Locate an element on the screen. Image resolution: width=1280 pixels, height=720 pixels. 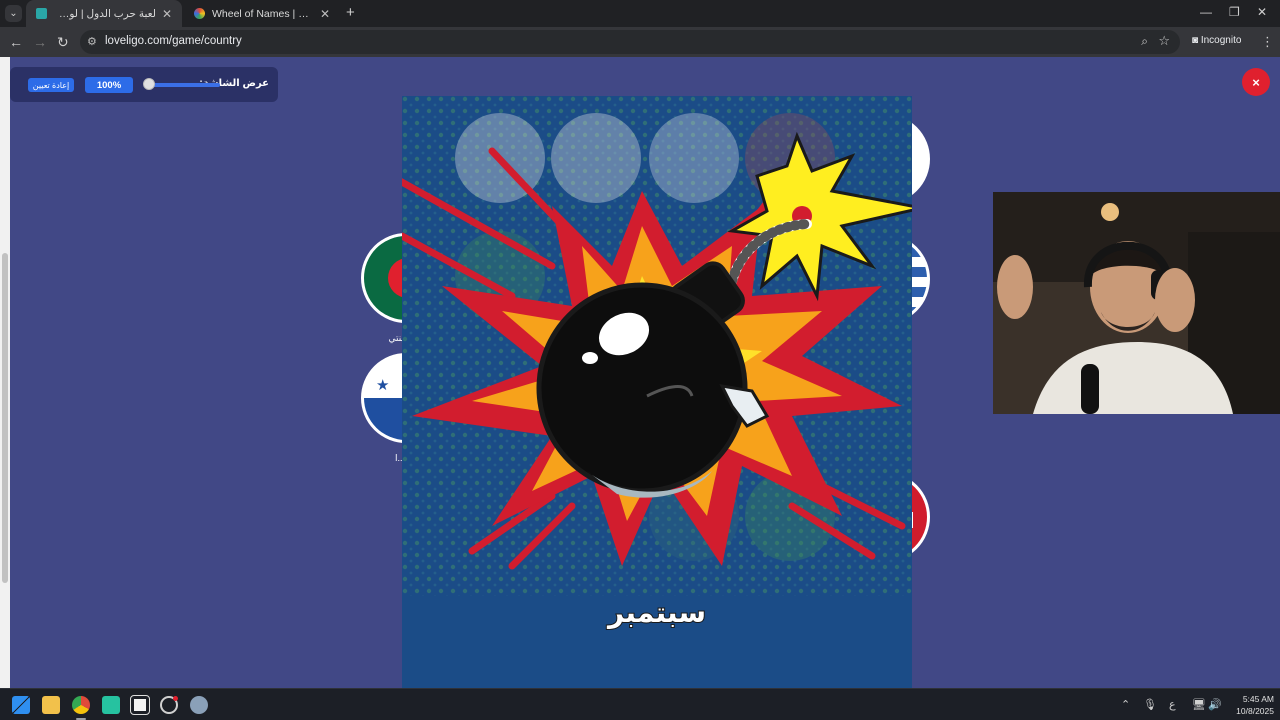
zoom-slider-thumb is located at coordinates (149, 84).